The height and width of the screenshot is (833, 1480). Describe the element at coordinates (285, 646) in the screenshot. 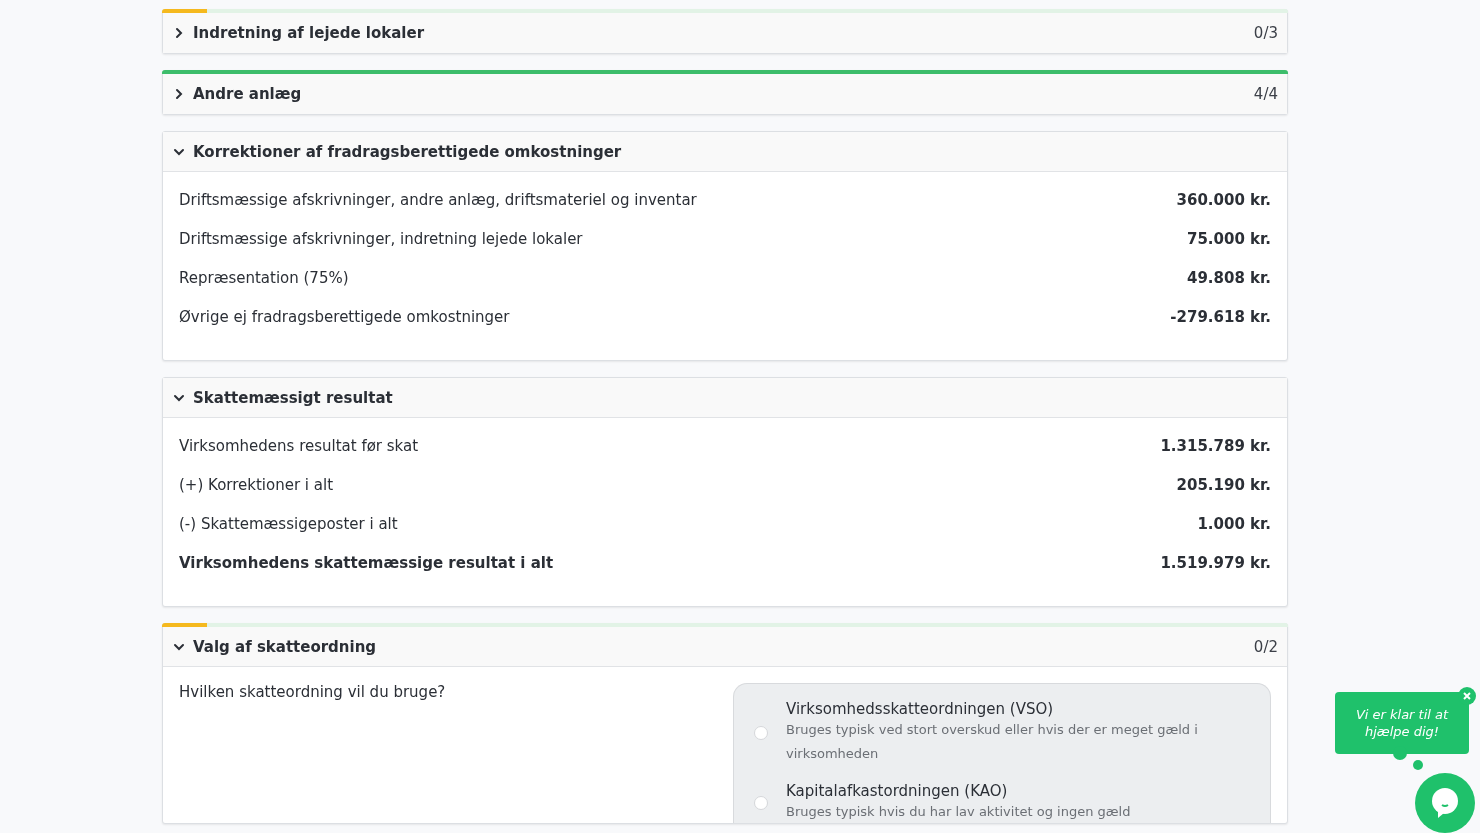

I see `section-title: Valg af skatteordning` at that location.